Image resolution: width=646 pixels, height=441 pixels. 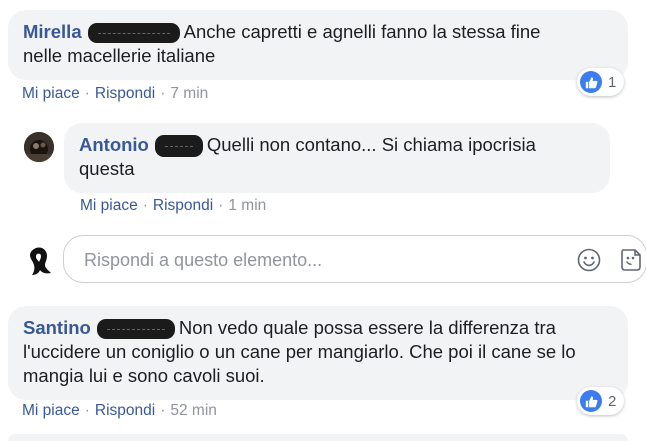 What do you see at coordinates (193, 410) in the screenshot?
I see `comment-time: 52 min` at bounding box center [193, 410].